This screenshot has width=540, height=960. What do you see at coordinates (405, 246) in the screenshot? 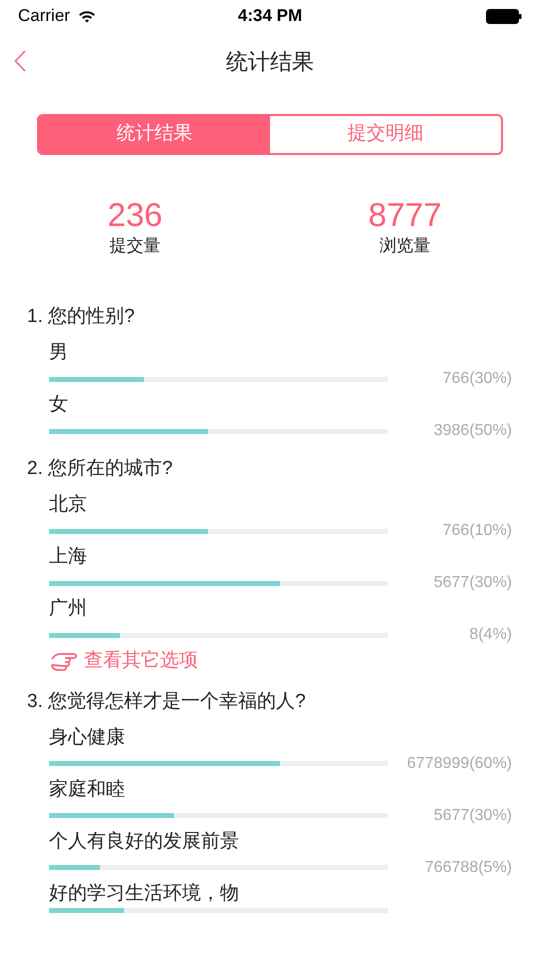
I see `stat-label: 浏览量` at bounding box center [405, 246].